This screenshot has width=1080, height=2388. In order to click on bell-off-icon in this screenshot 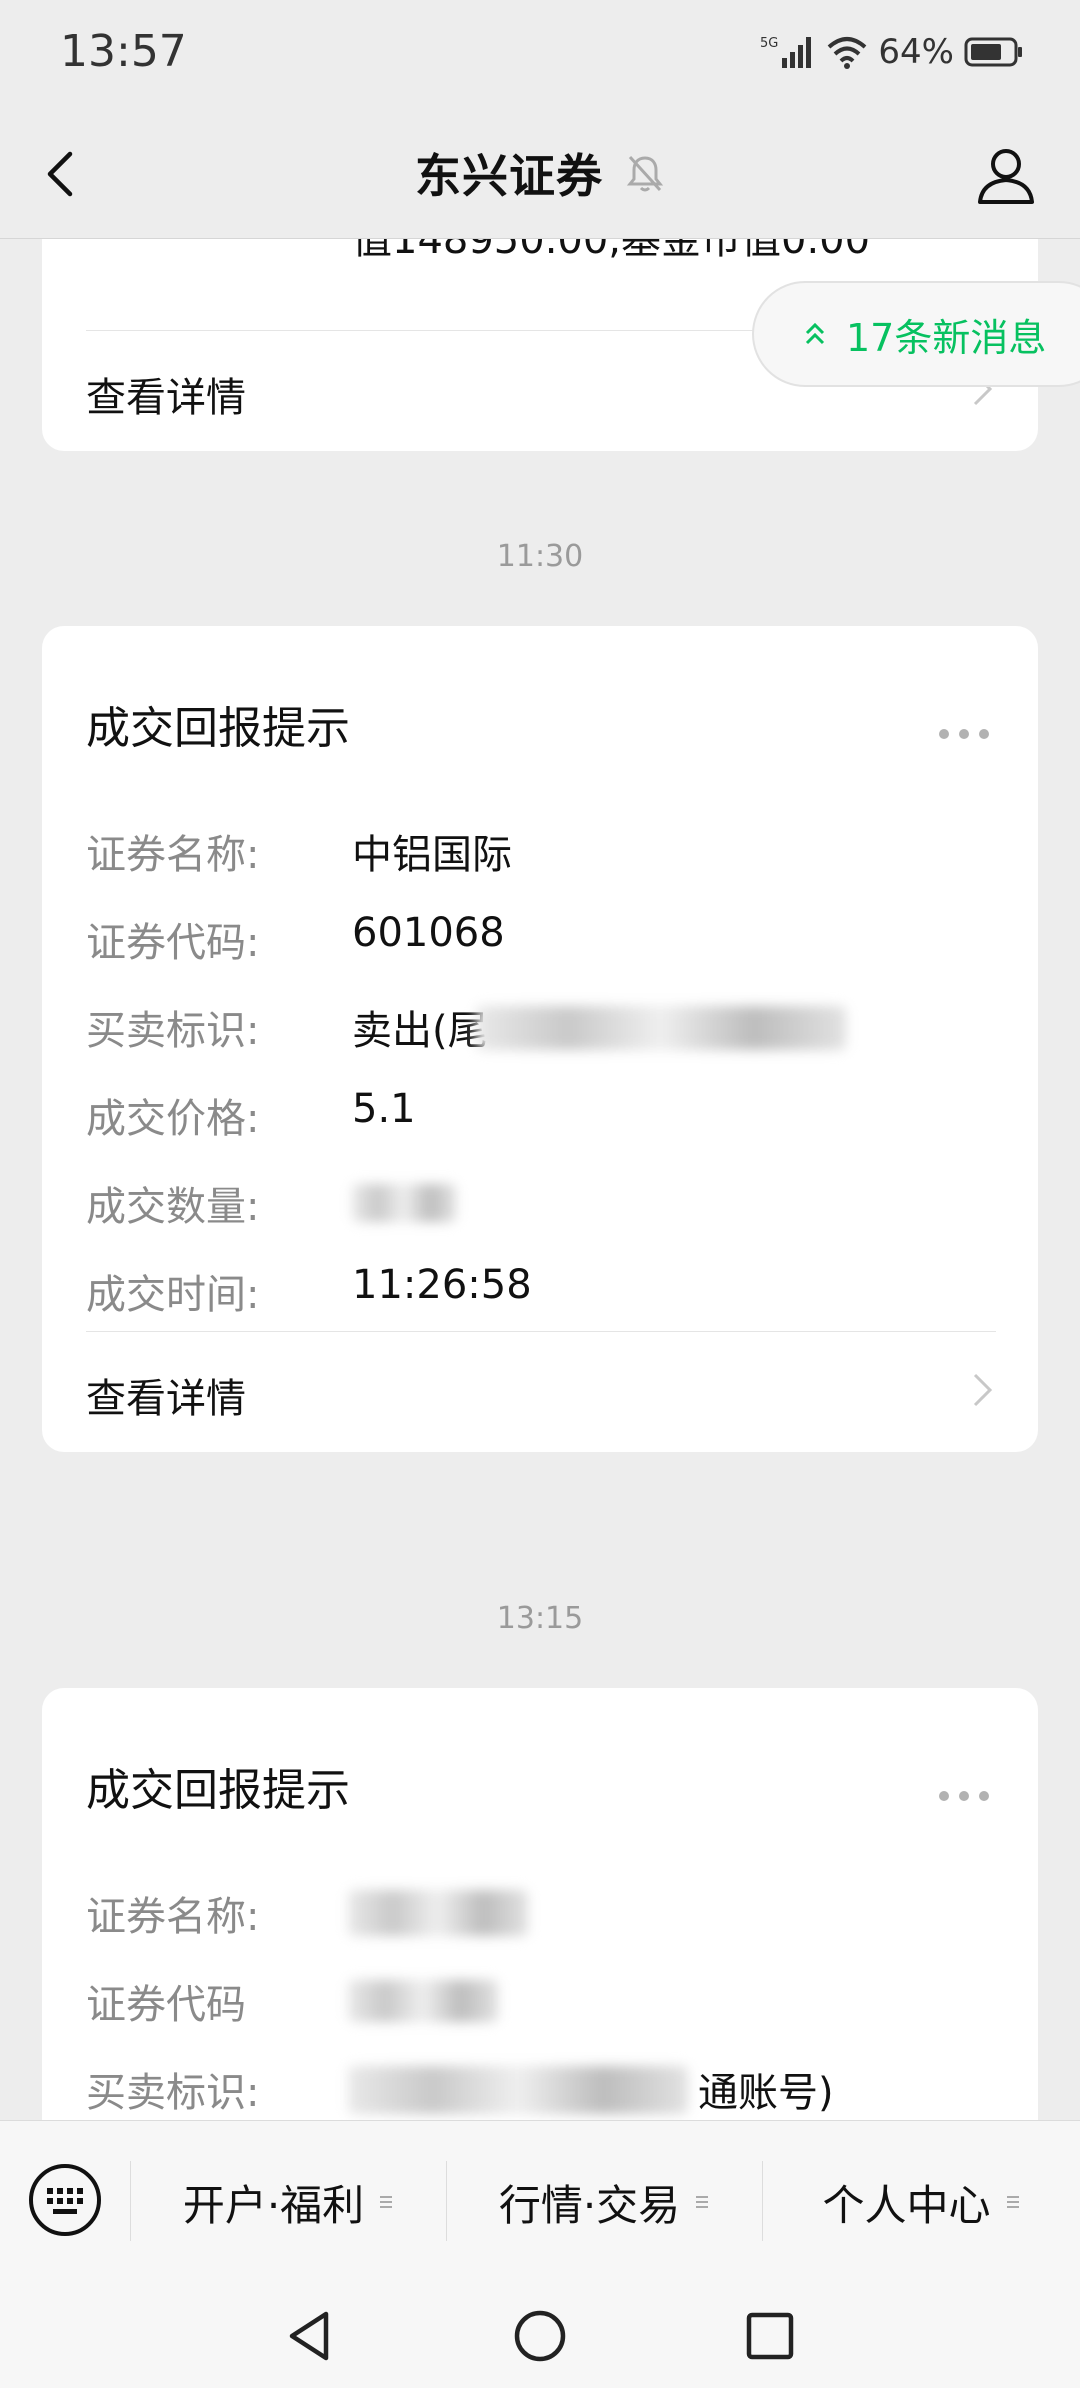, I will do `click(645, 173)`.